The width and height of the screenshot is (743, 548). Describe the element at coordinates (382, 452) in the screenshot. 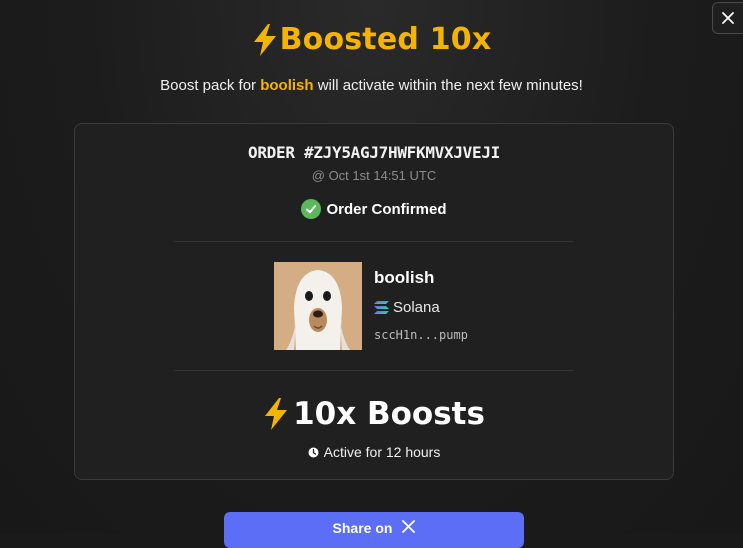

I see `duration-text: Active for 12 hours` at that location.